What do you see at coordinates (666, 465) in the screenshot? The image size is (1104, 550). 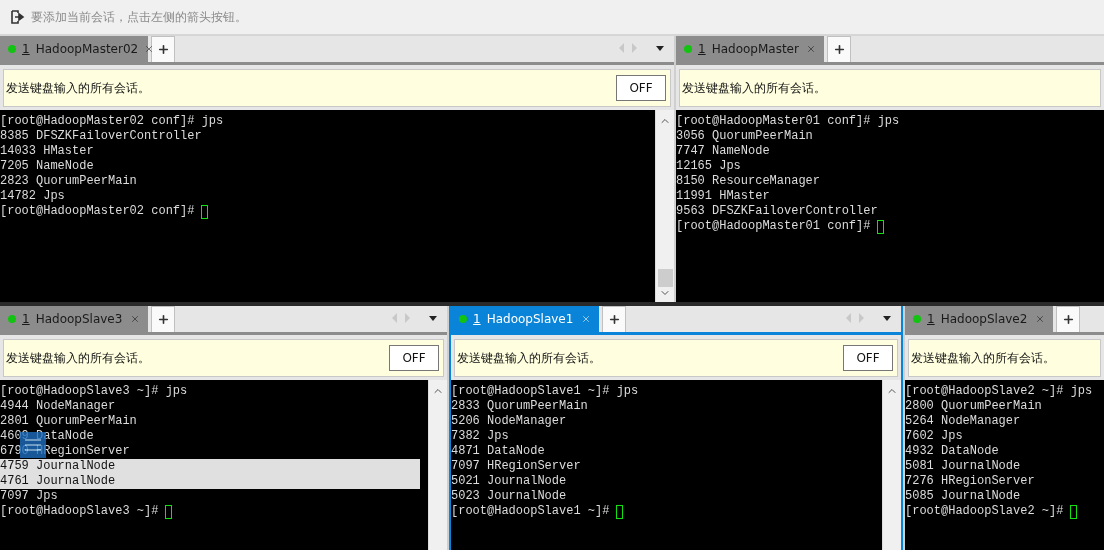 I see `terminal-screen: [root@HadoopSlave1 ~]# jps 2833 QuorumPeerMain 5206 NodeManager 7382 Jps 4871 DataNode 7097 HRegionServer 5021 JournalNode 5023 JournalNode [root@HadoopSlave1 ~]#` at bounding box center [666, 465].